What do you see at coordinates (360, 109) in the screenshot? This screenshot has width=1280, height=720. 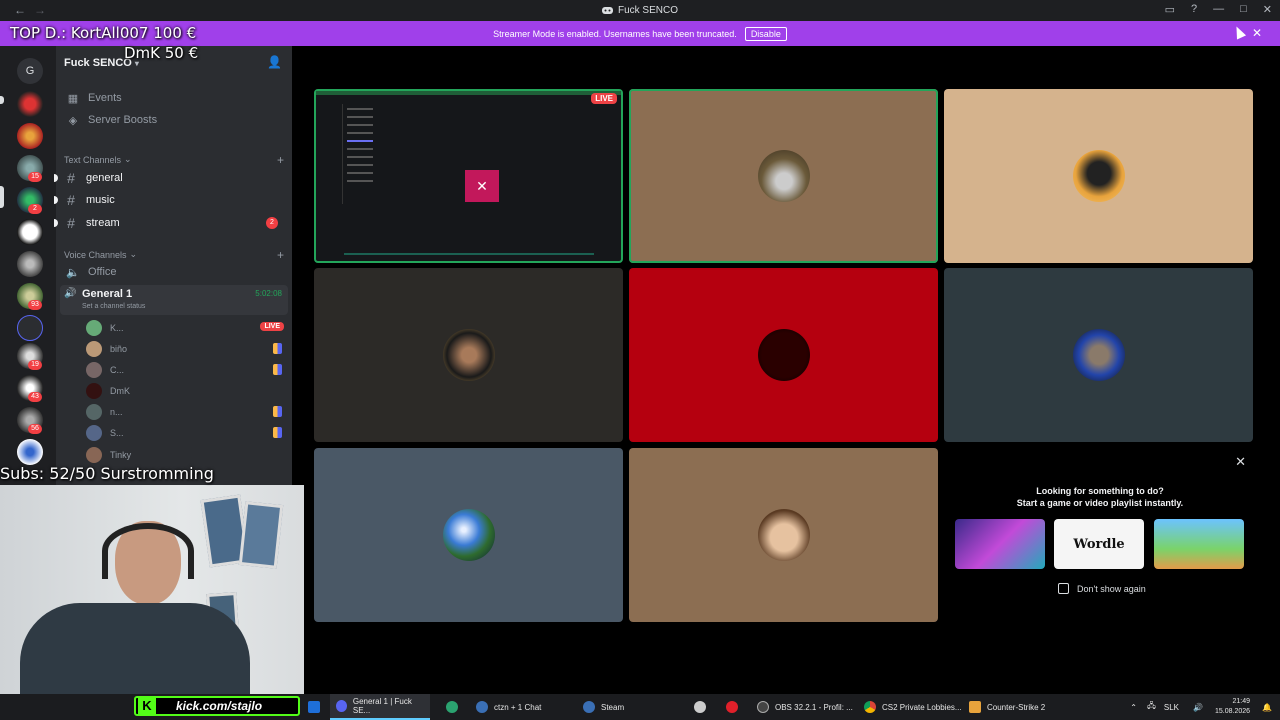 I see `shared-menu-lines` at bounding box center [360, 109].